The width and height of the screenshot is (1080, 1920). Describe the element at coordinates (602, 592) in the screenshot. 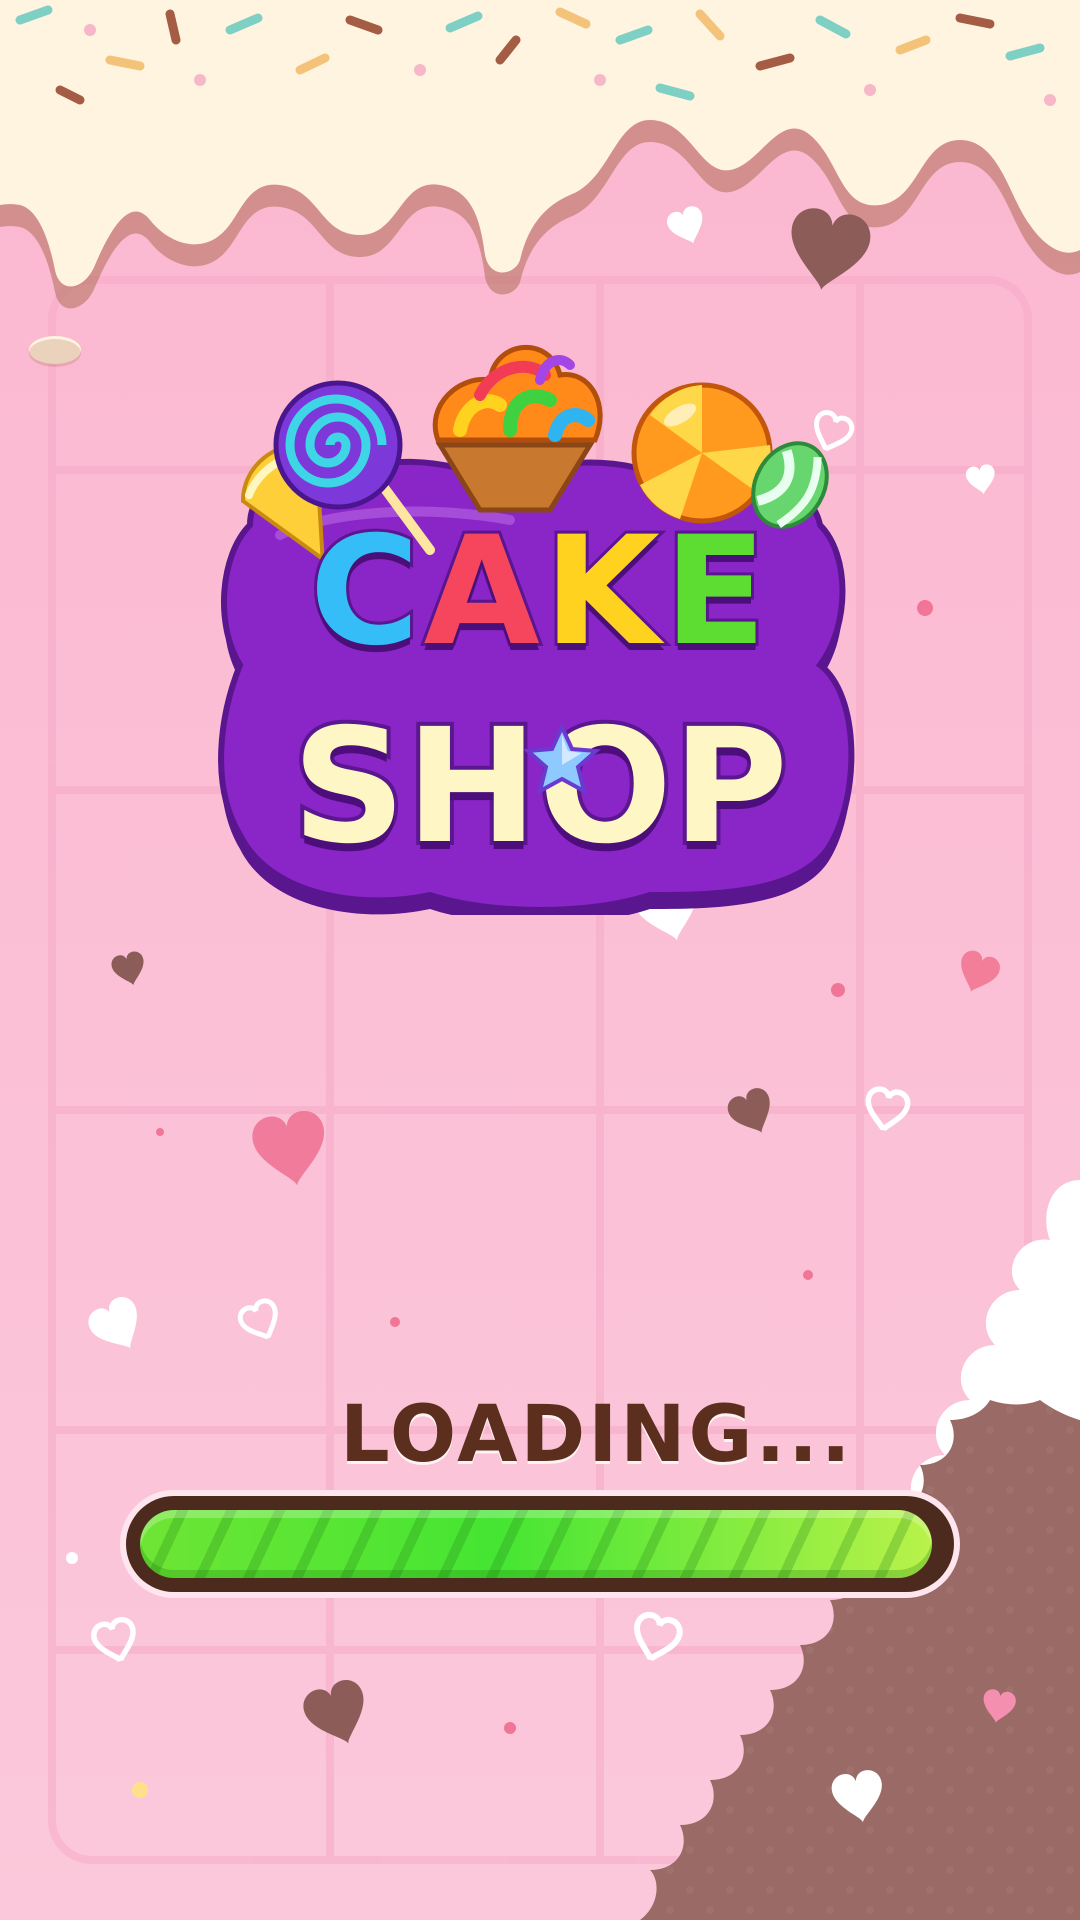

I see `logo-letter: K` at that location.